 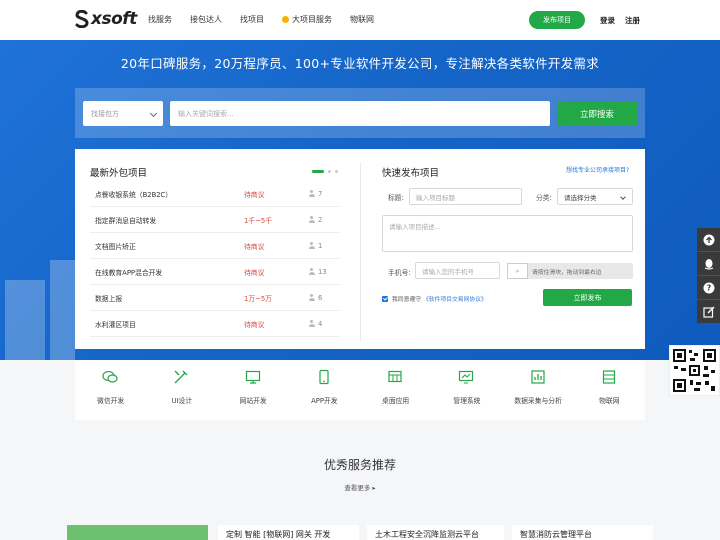 I want to click on list-item: 水利灌区项目 待商议 4, so click(x=215, y=324).